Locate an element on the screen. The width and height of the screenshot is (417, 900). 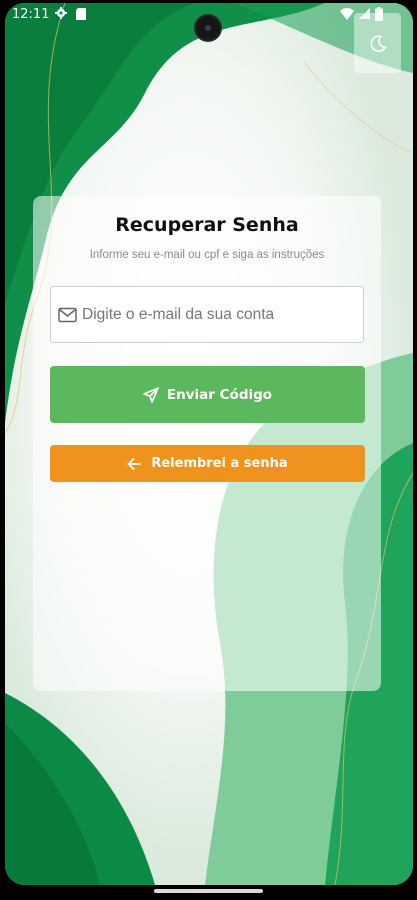
arrow-left-icon is located at coordinates (134, 463).